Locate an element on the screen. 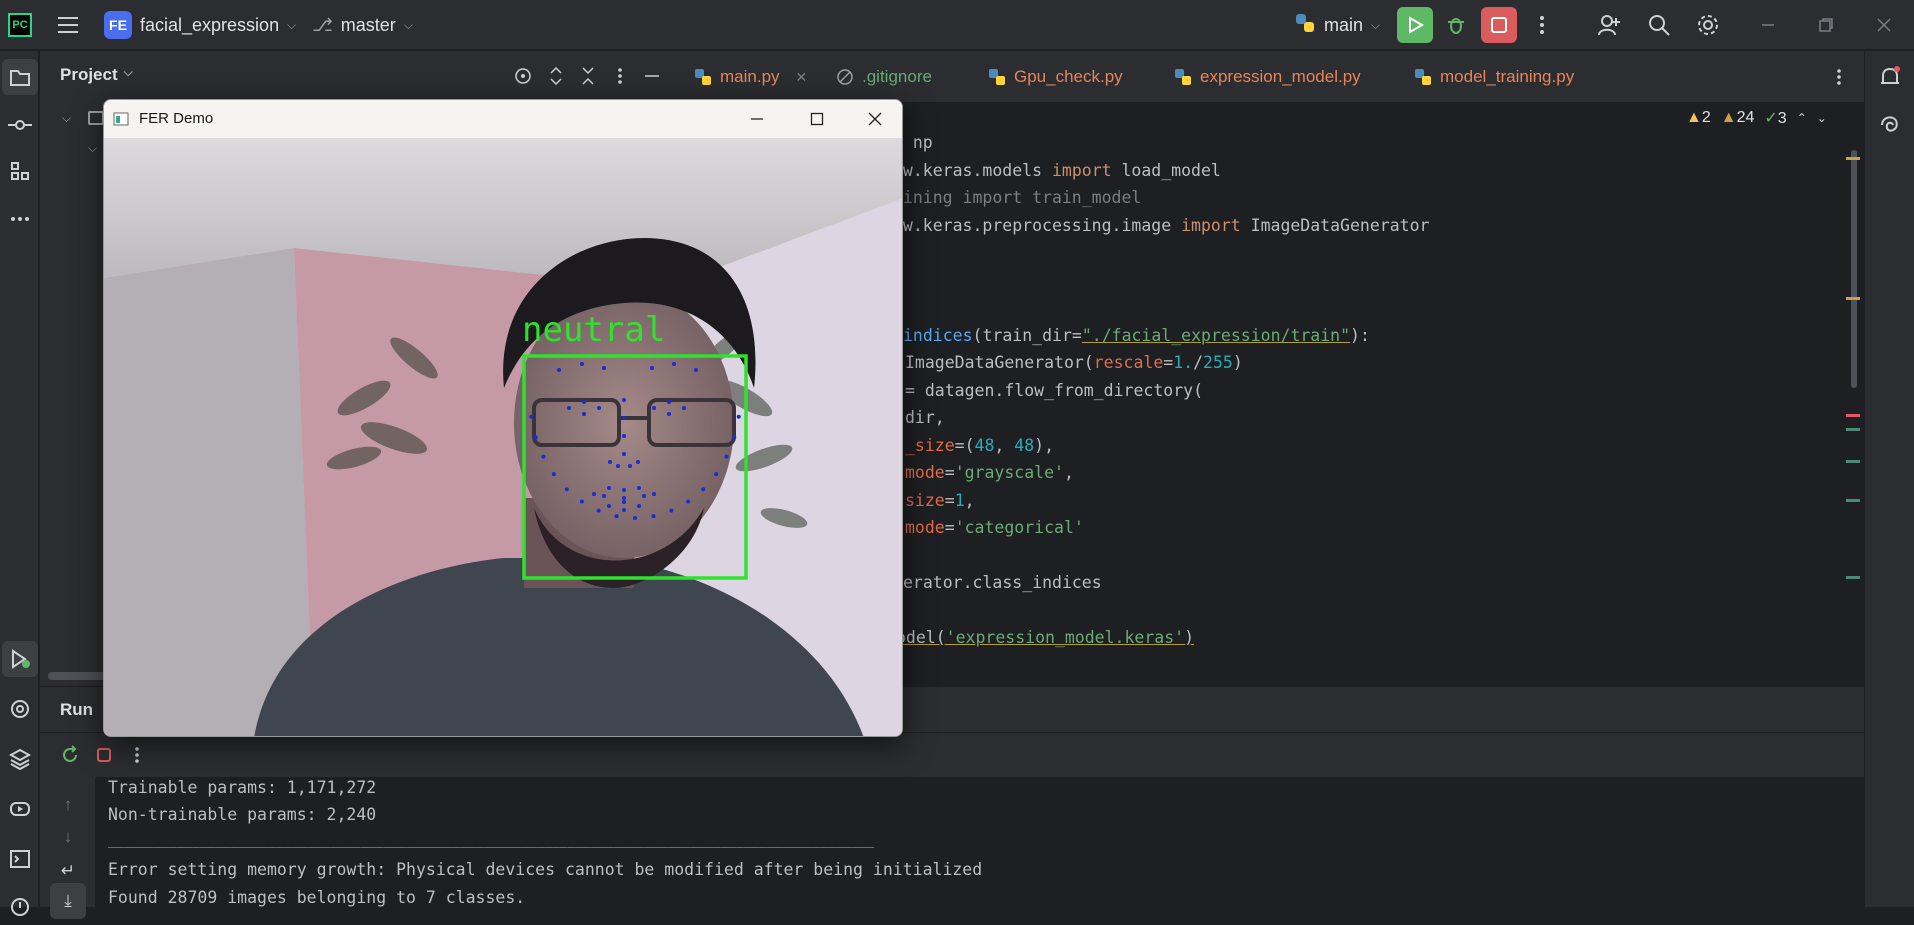 Image resolution: width=1914 pixels, height=925 pixels. expand-all-icon is located at coordinates (556, 76).